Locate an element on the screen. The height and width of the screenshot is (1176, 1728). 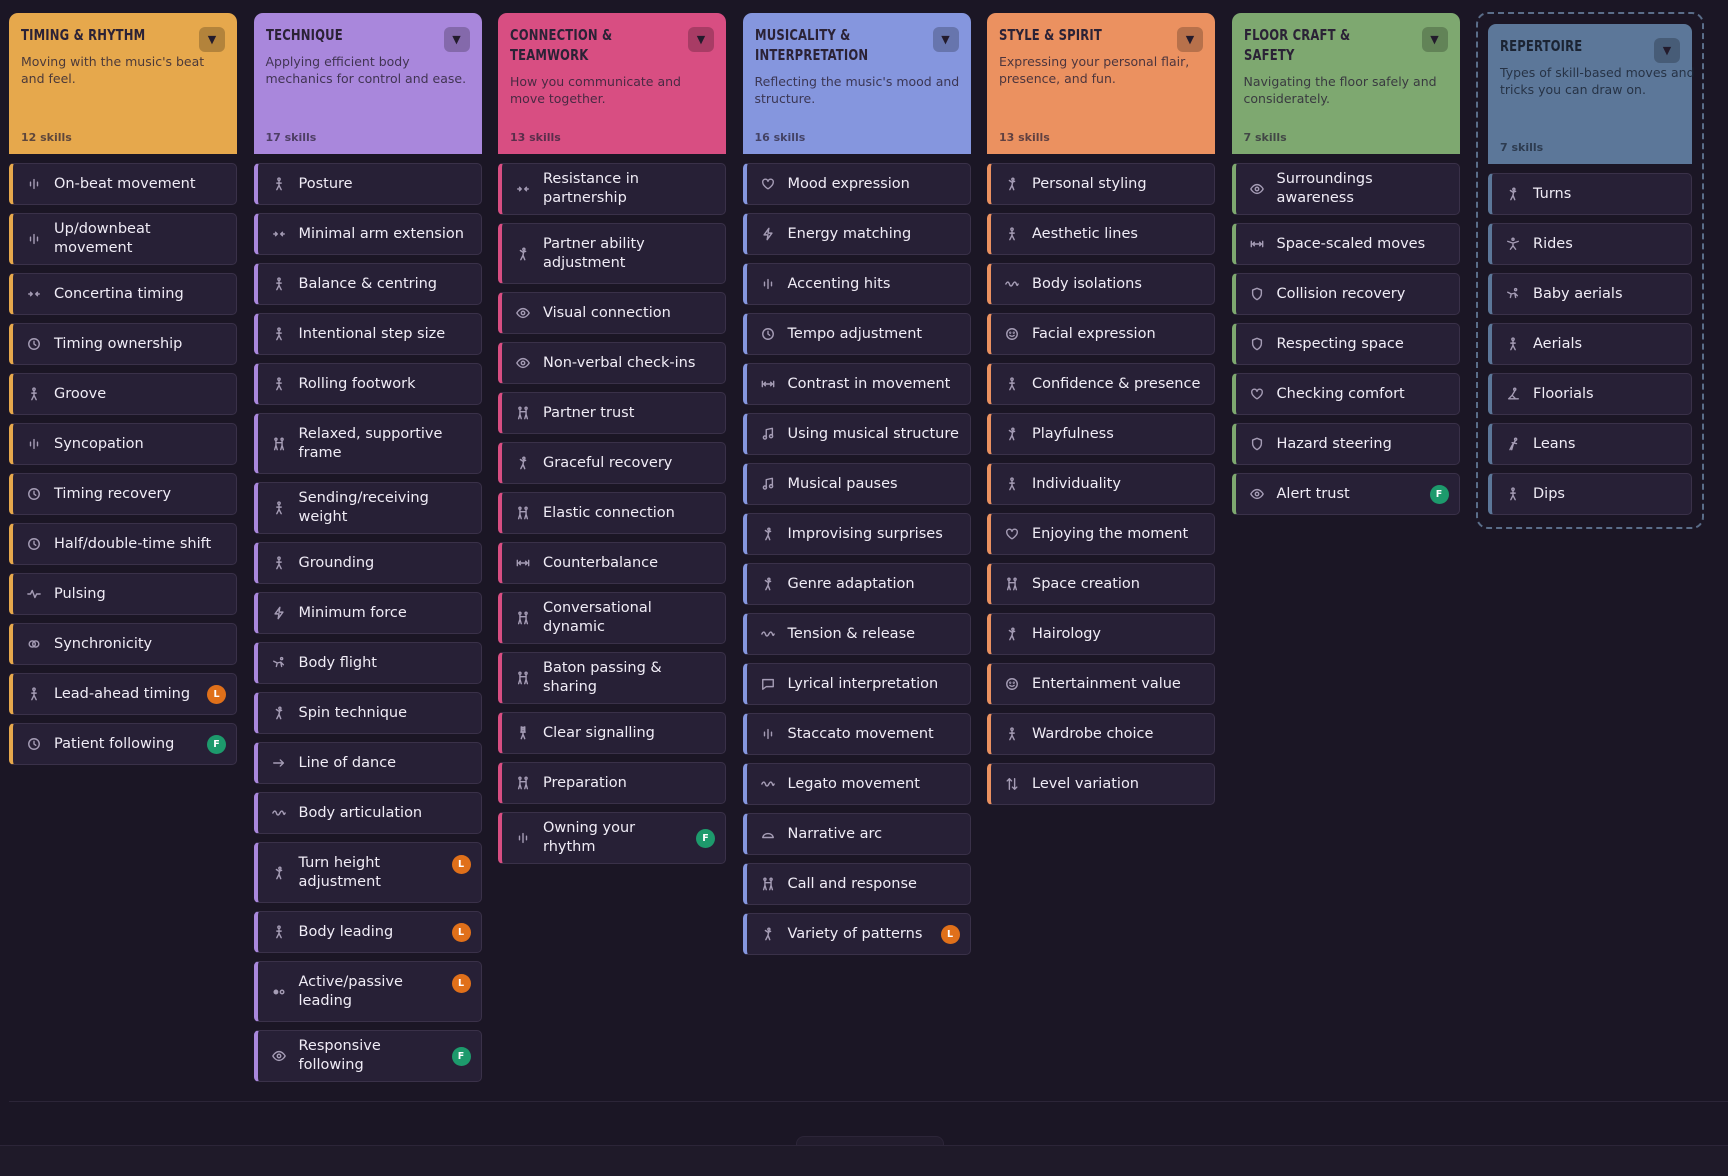
skill-card: Checking comfort is located at coordinates (1345, 394).